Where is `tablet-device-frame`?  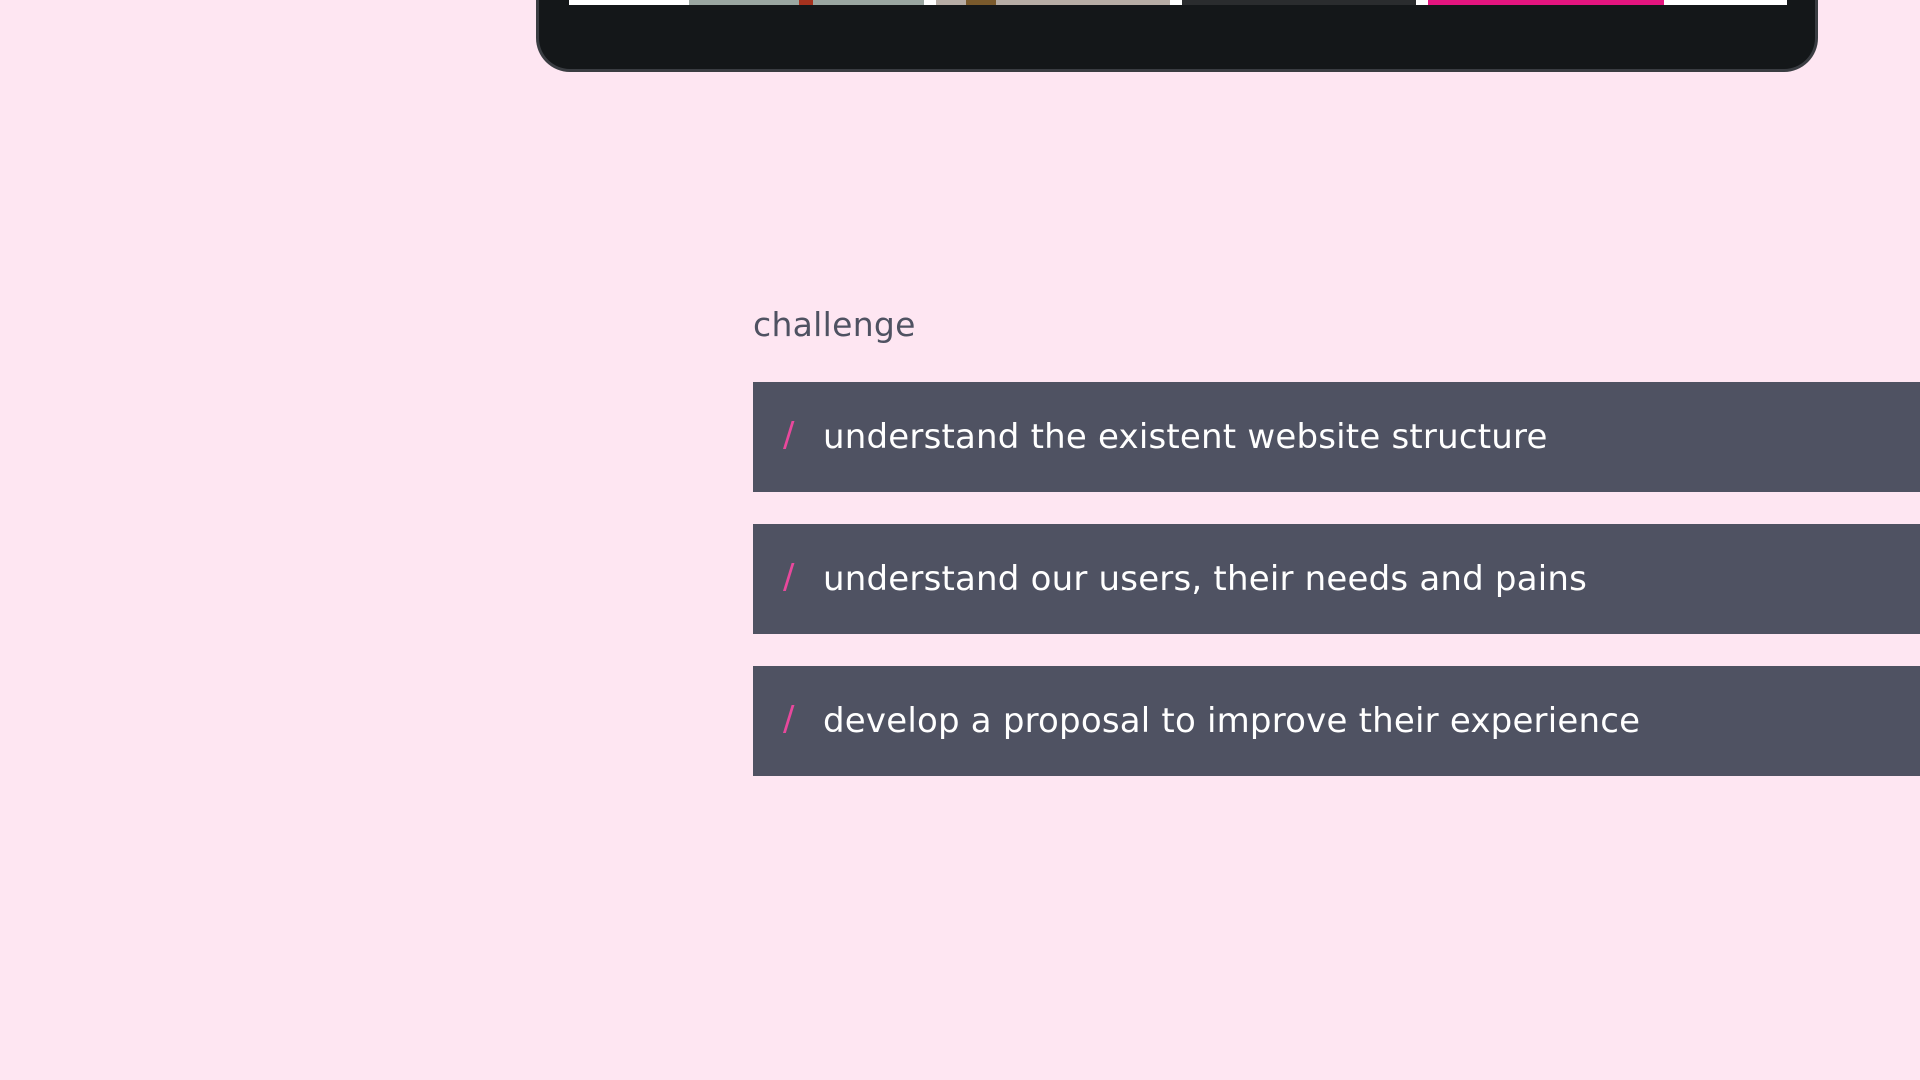 tablet-device-frame is located at coordinates (1177, 36).